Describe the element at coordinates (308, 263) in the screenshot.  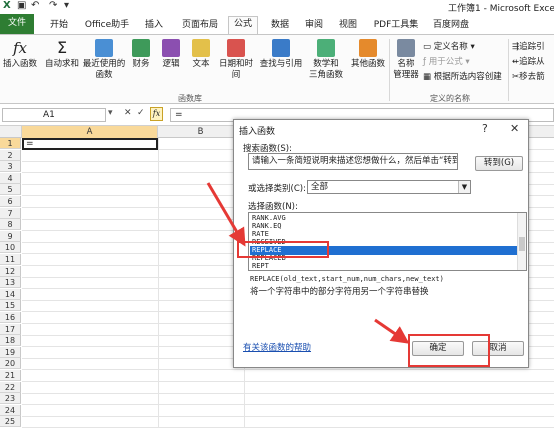
I see `annotation-arrows` at that location.